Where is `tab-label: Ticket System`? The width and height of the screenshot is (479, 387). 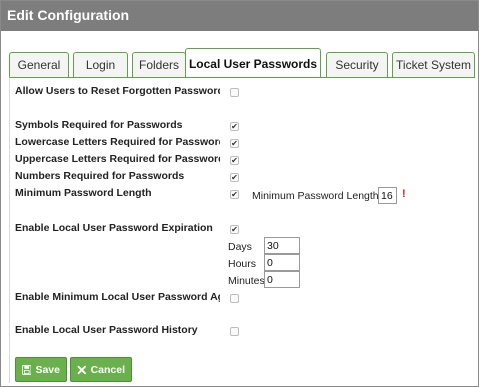
tab-label: Ticket System is located at coordinates (433, 65).